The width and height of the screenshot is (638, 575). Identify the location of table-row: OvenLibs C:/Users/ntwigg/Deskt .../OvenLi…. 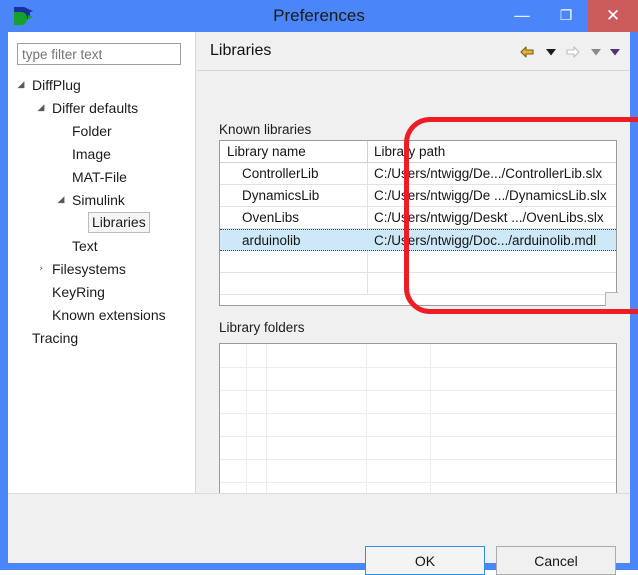
(418, 218).